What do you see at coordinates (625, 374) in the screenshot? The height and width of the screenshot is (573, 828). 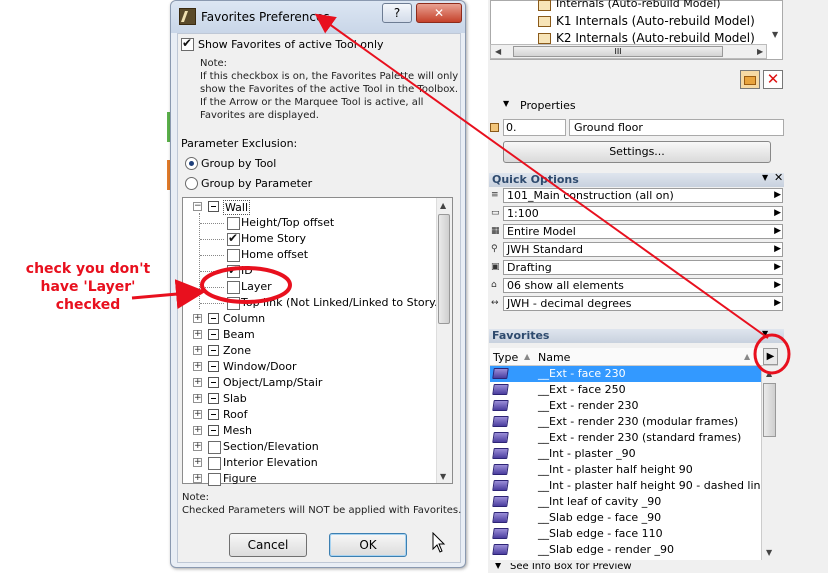 I see `favorite-item: __Ext - face 230` at bounding box center [625, 374].